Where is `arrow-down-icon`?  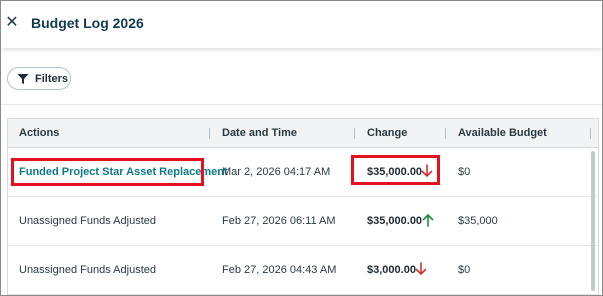
arrow-down-icon is located at coordinates (421, 269).